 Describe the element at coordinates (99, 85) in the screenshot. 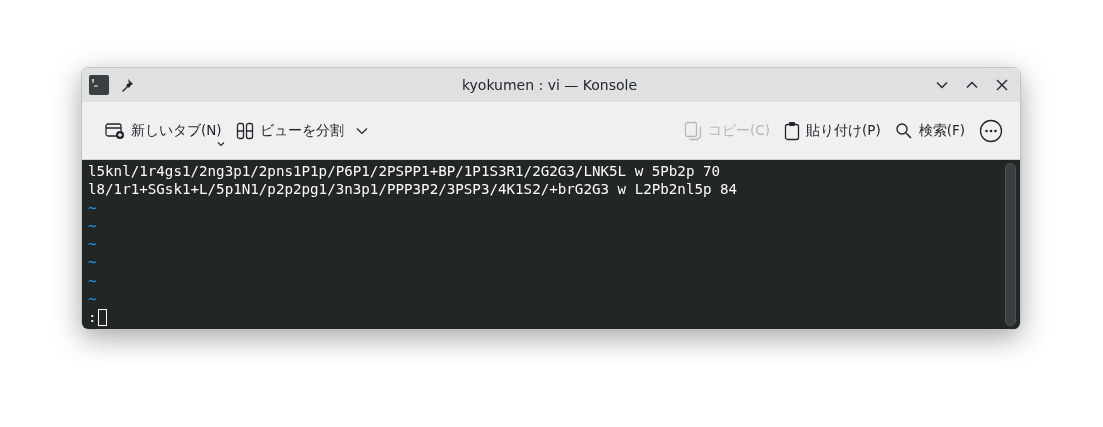

I see `terminal-icon` at that location.